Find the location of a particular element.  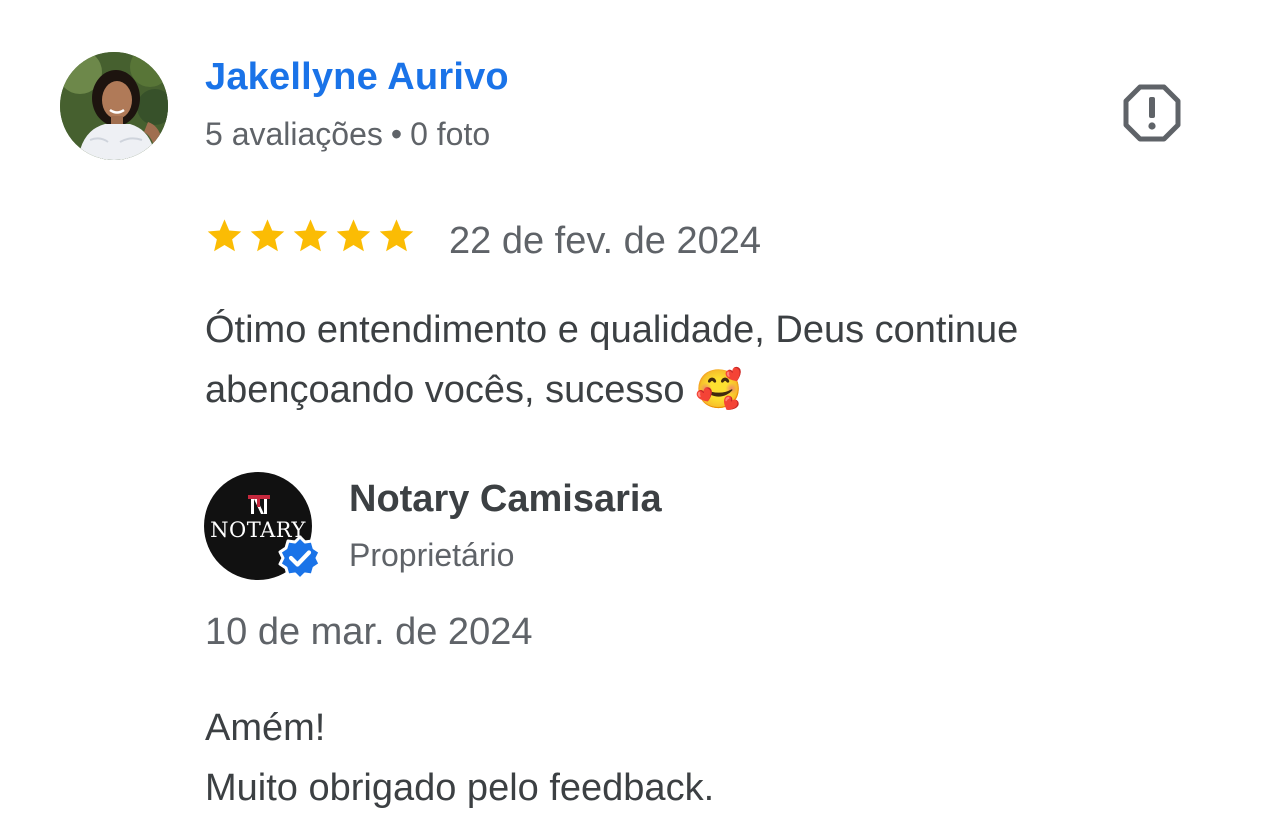

reviewer-meta: 5 avaliações • 0 foto is located at coordinates (347, 134).